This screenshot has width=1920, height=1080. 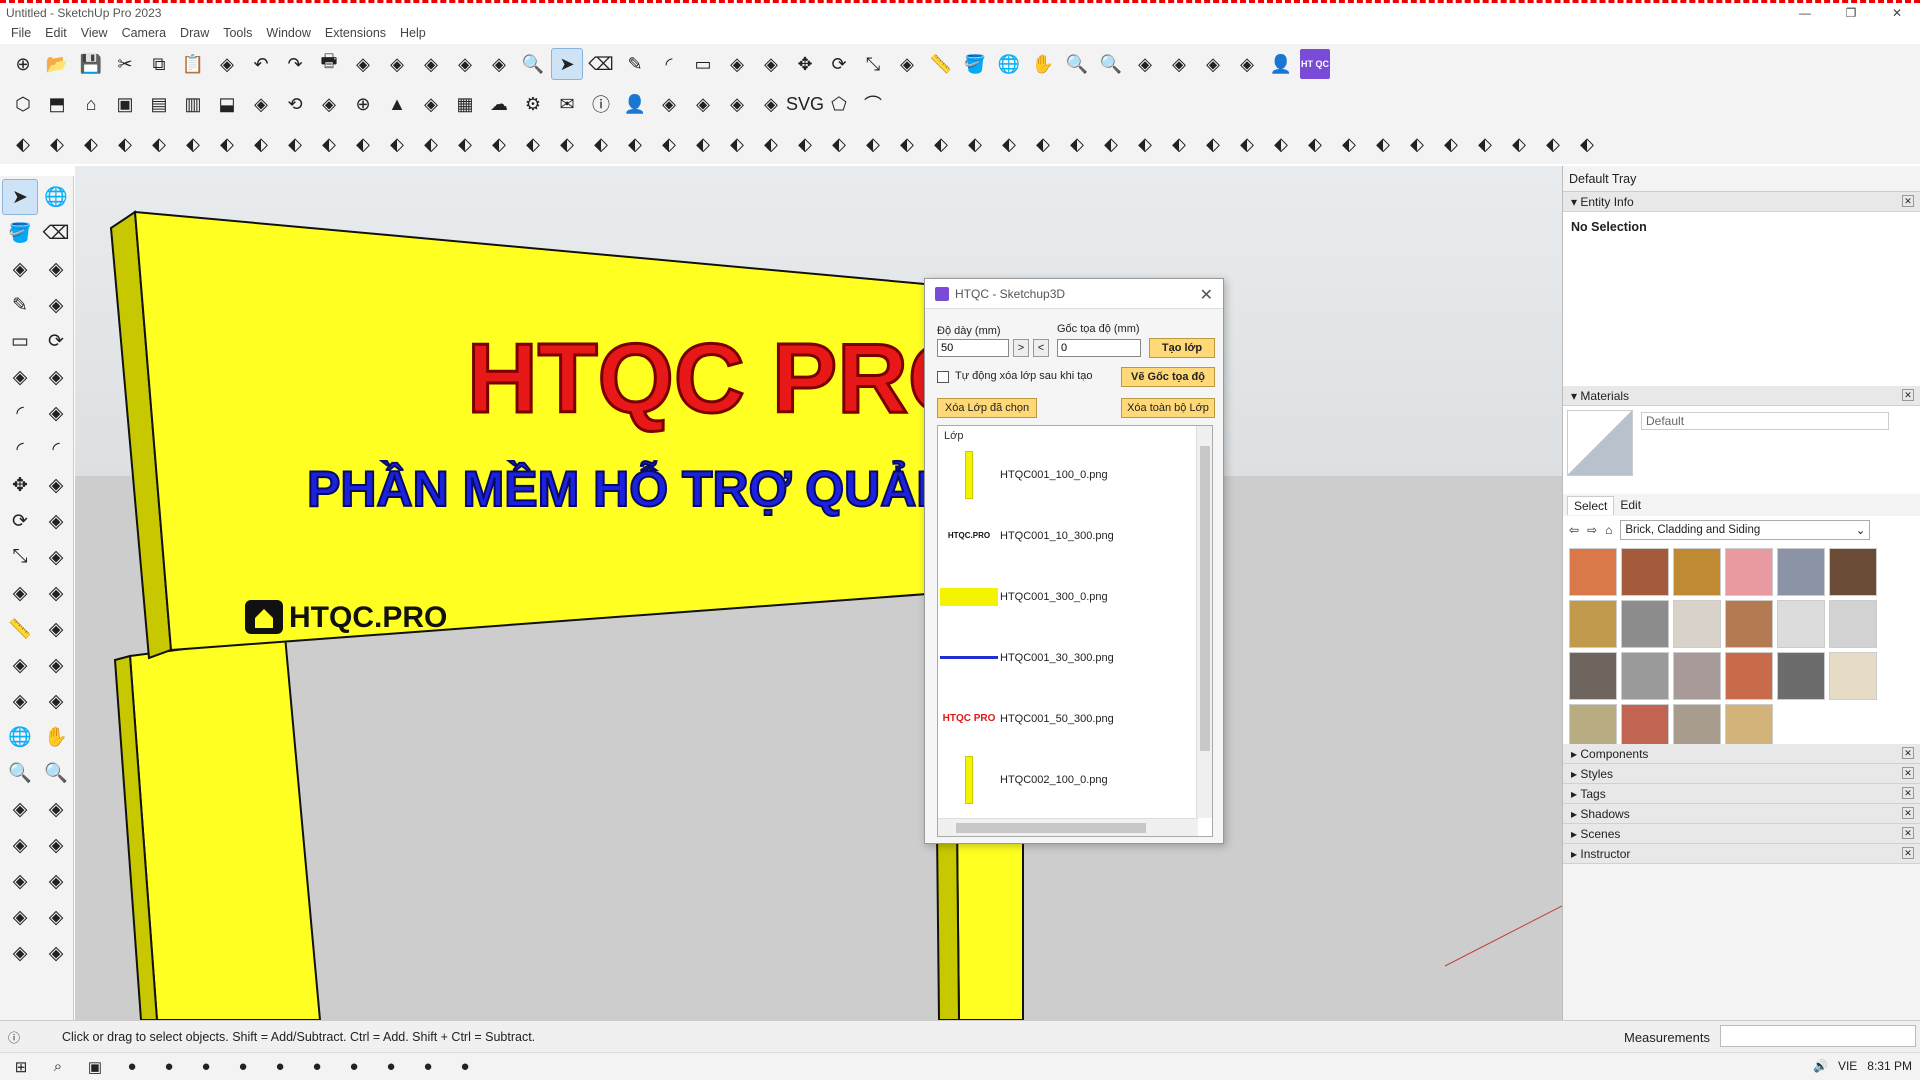 What do you see at coordinates (20, 737) in the screenshot?
I see `orbit2-icon: 🌐` at bounding box center [20, 737].